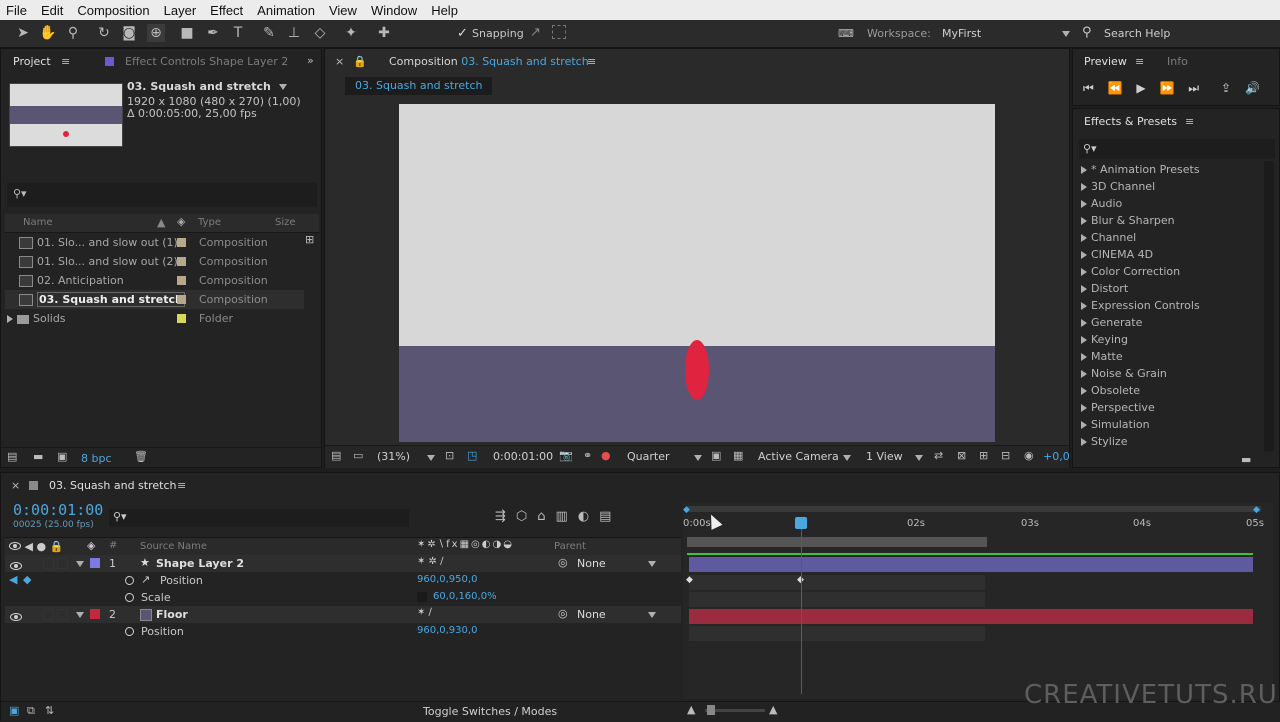 The width and height of the screenshot is (1280, 722). What do you see at coordinates (62, 456) in the screenshot?
I see `new-composition-icon: ▣` at bounding box center [62, 456].